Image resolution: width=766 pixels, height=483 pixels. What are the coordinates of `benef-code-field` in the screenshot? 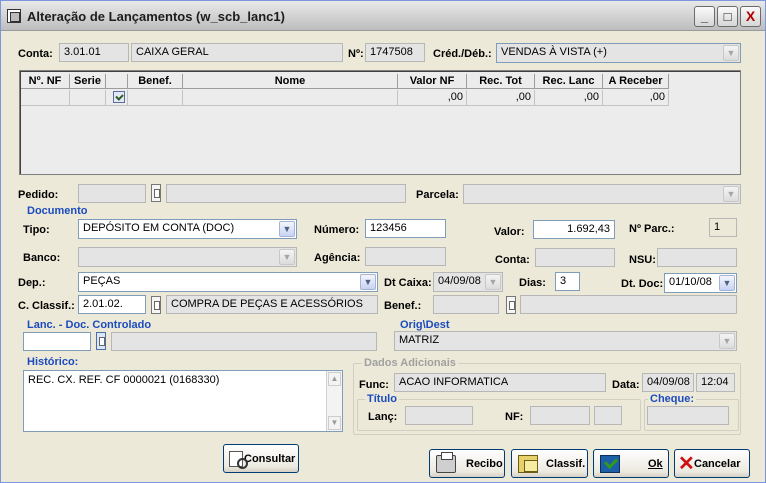 It's located at (466, 304).